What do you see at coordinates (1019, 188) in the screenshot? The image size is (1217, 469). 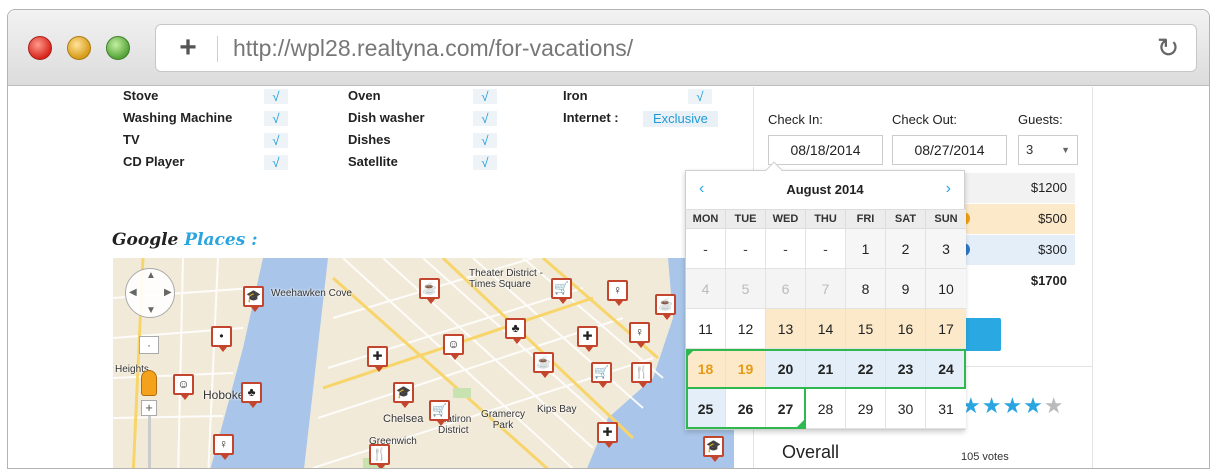 I see `price-row: $1200` at bounding box center [1019, 188].